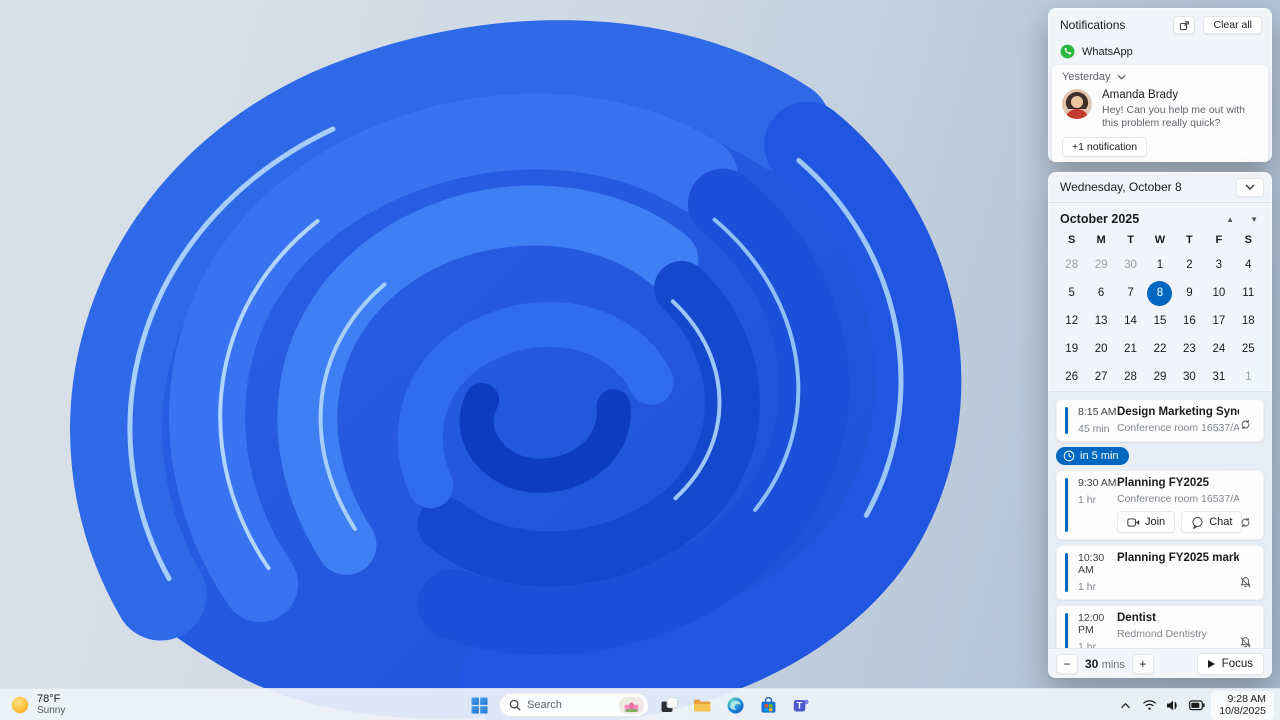  Describe the element at coordinates (1091, 624) in the screenshot. I see `event-time: 12:00 PM` at that location.